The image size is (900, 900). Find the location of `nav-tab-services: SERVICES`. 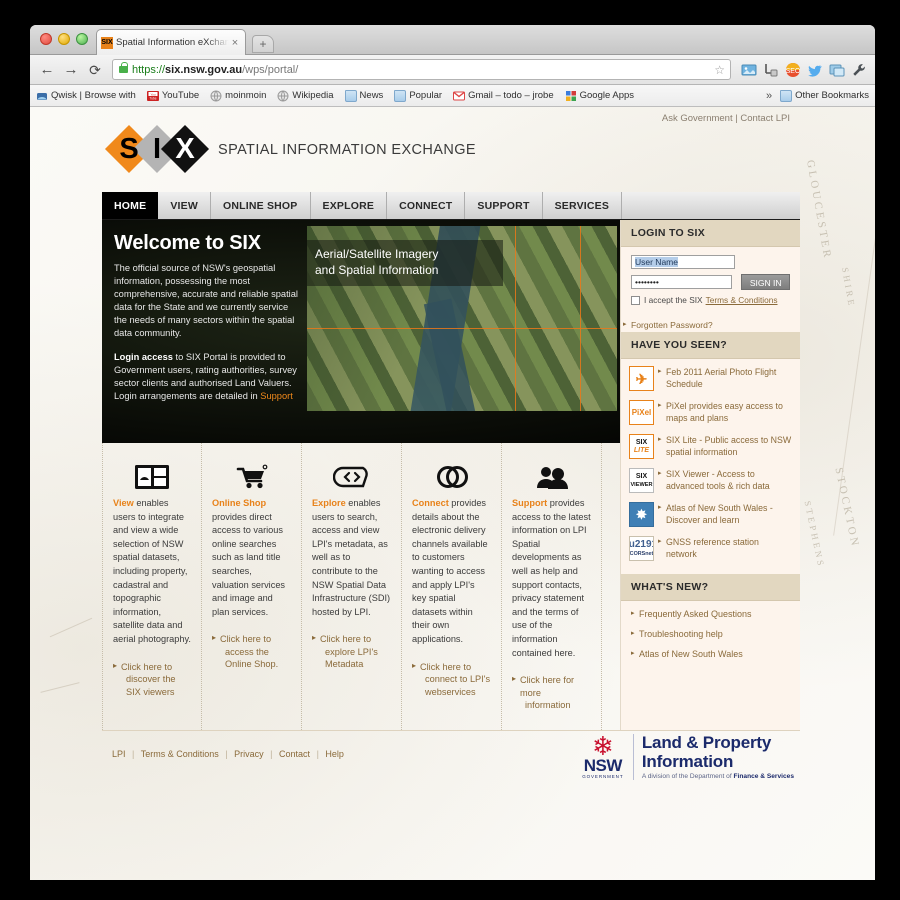

nav-tab-services: SERVICES is located at coordinates (583, 205).